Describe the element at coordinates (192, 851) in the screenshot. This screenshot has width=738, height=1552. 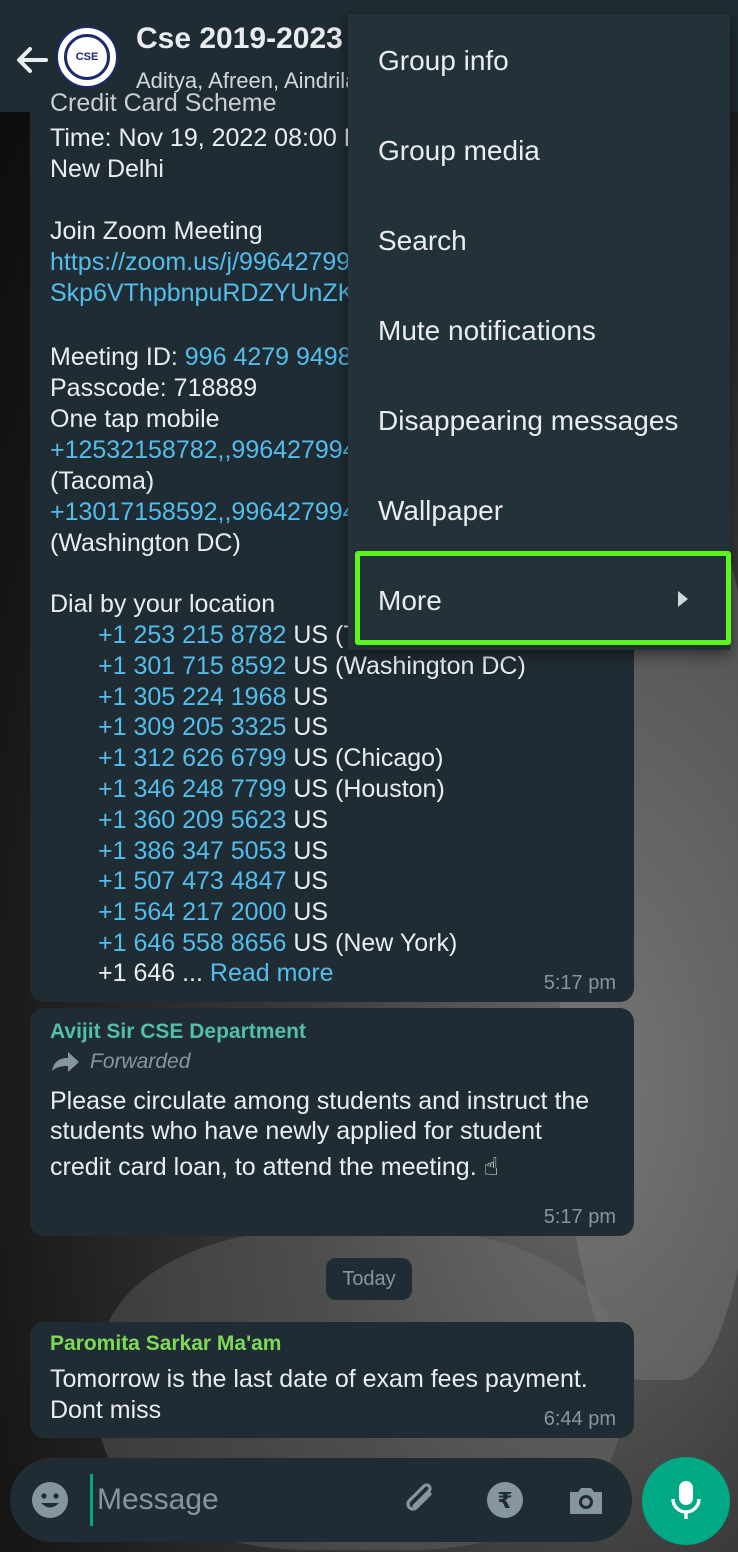
I see `dial-number-link: +1 386 347 5053` at that location.